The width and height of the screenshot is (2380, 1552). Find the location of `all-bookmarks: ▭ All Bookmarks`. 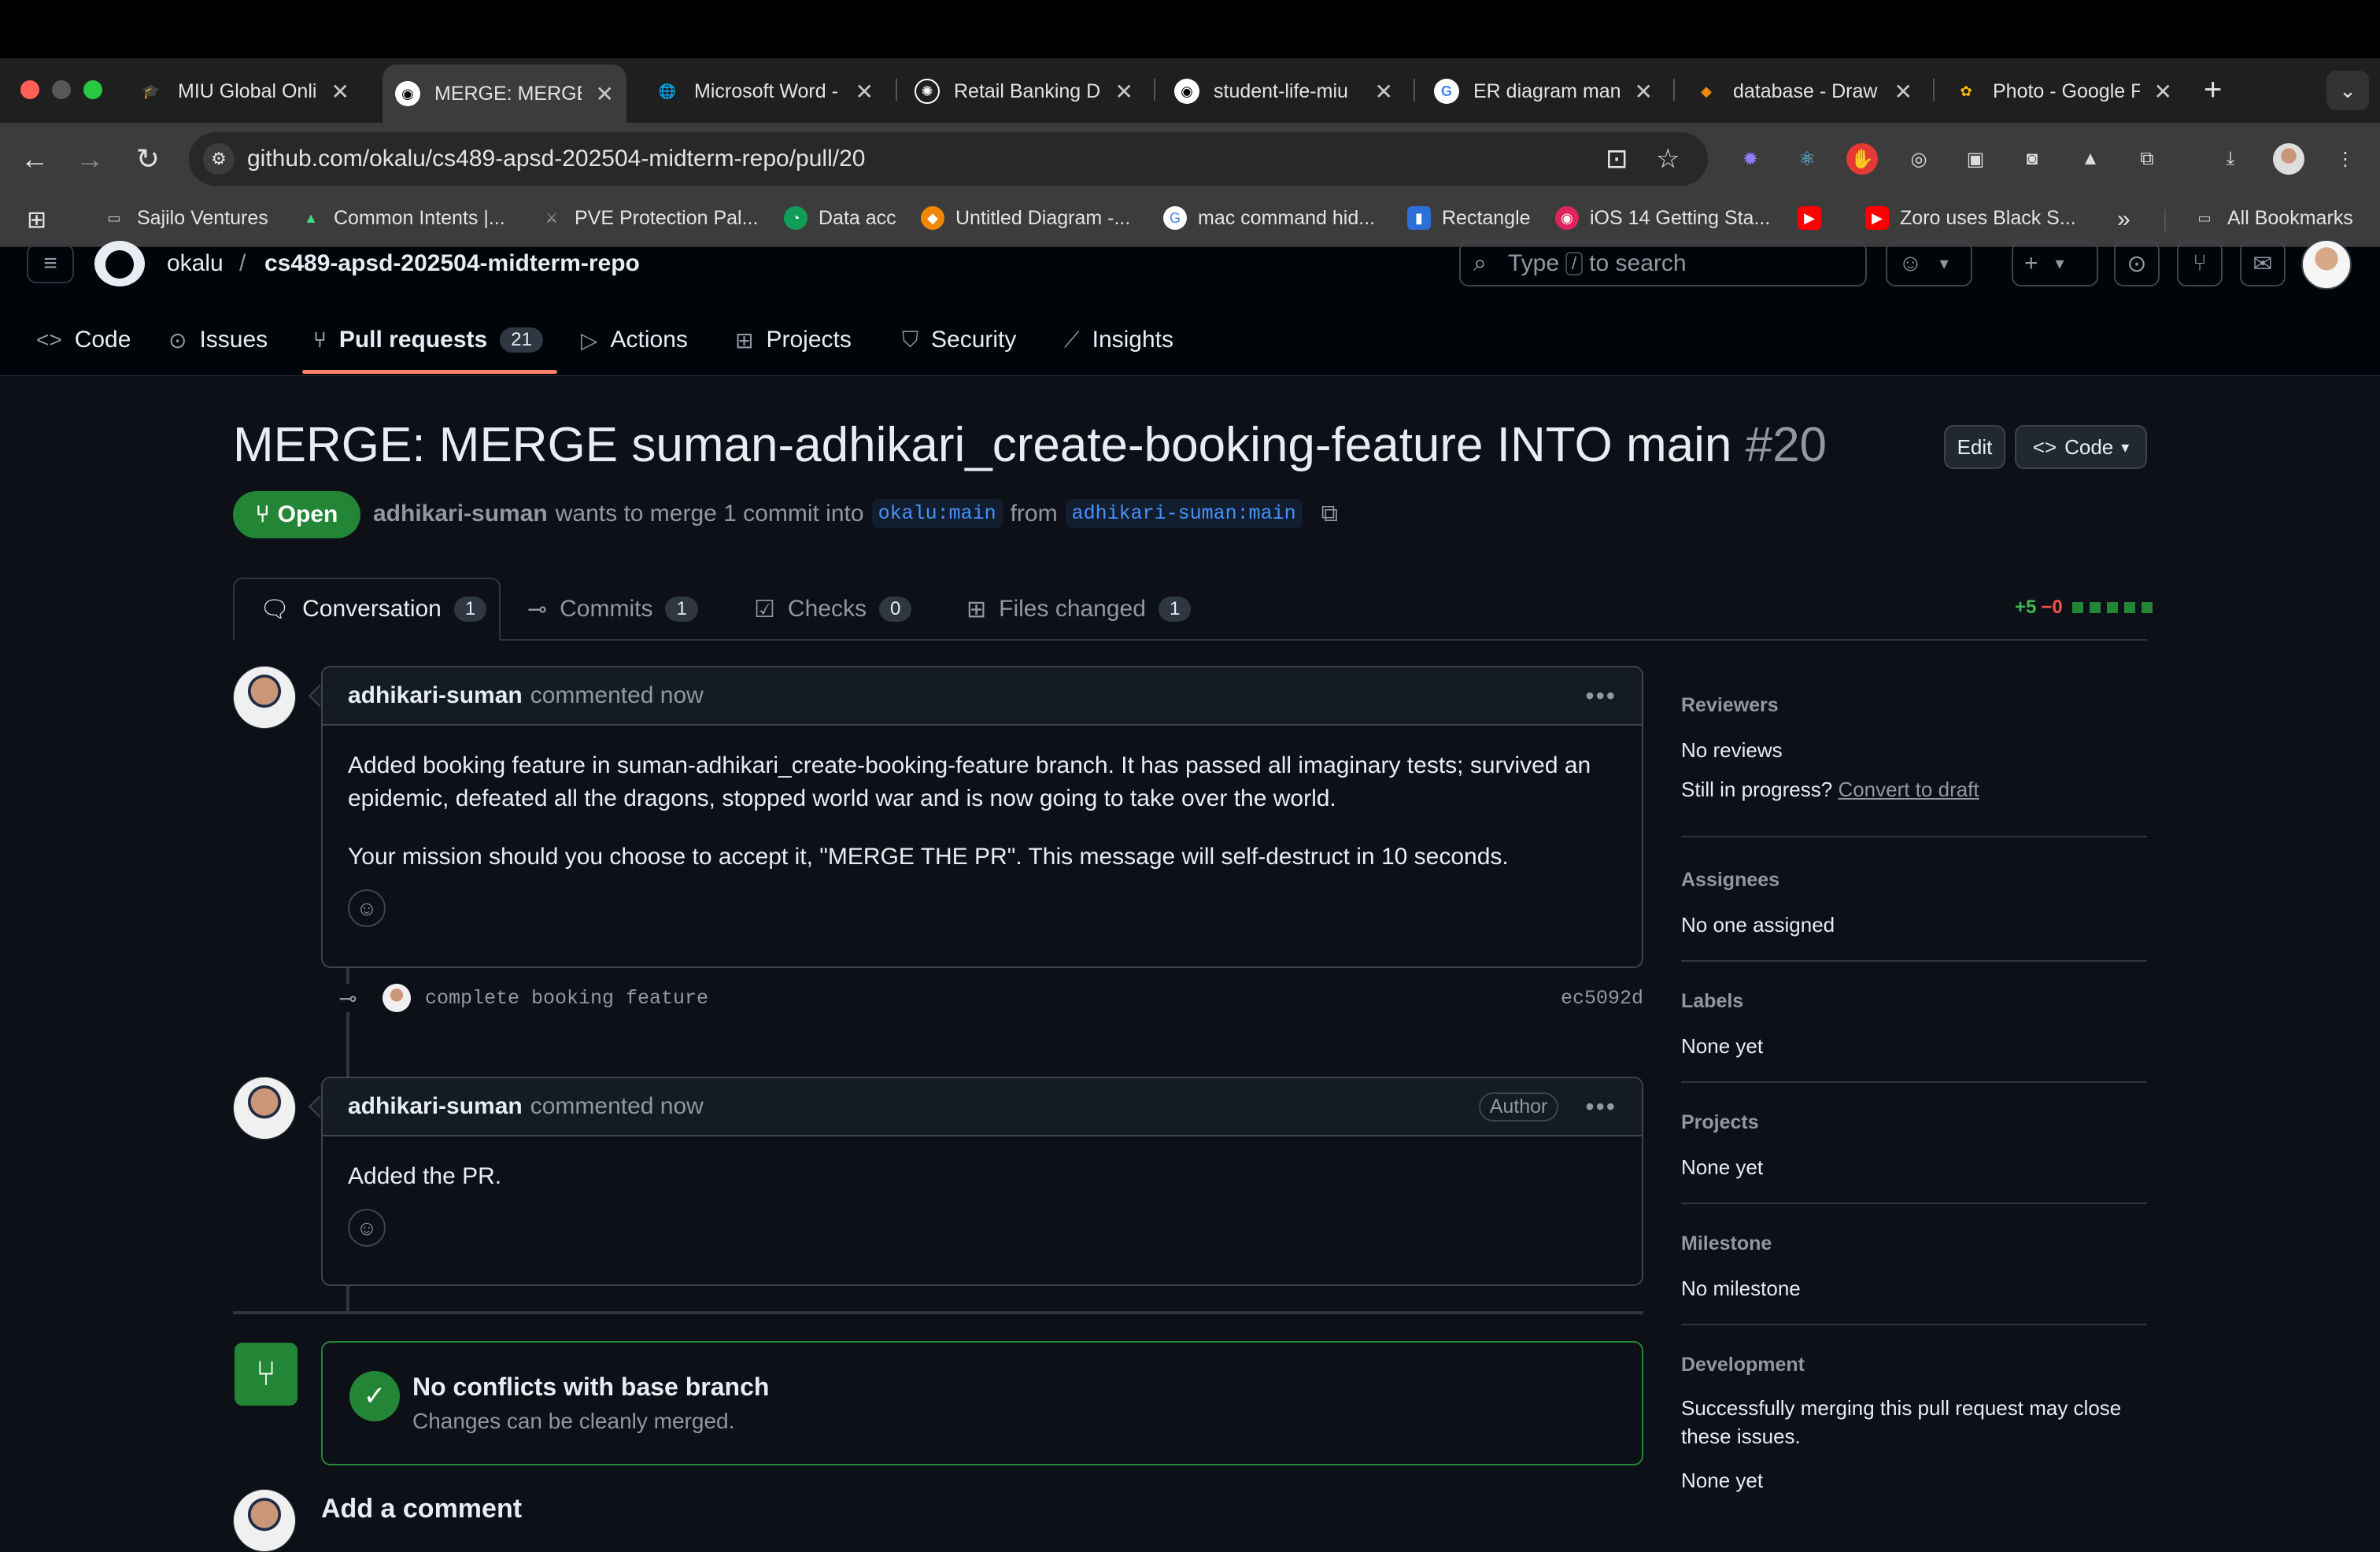

all-bookmarks: ▭ All Bookmarks is located at coordinates (2272, 218).